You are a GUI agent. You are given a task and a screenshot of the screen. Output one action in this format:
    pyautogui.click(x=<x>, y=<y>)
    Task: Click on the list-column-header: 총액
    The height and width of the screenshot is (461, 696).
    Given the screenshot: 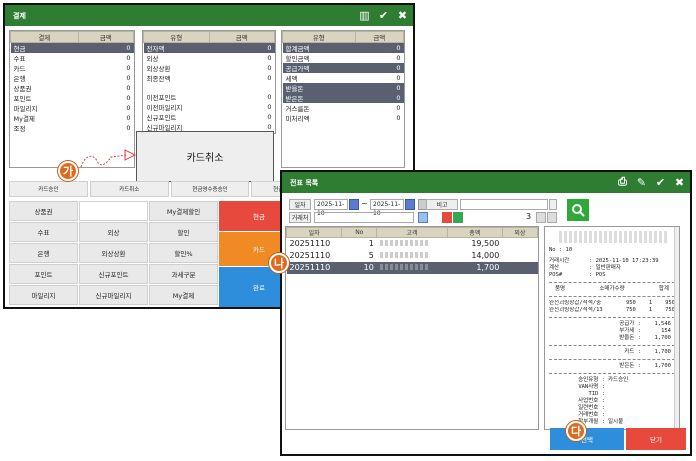 What is the action you would take?
    pyautogui.click(x=474, y=232)
    